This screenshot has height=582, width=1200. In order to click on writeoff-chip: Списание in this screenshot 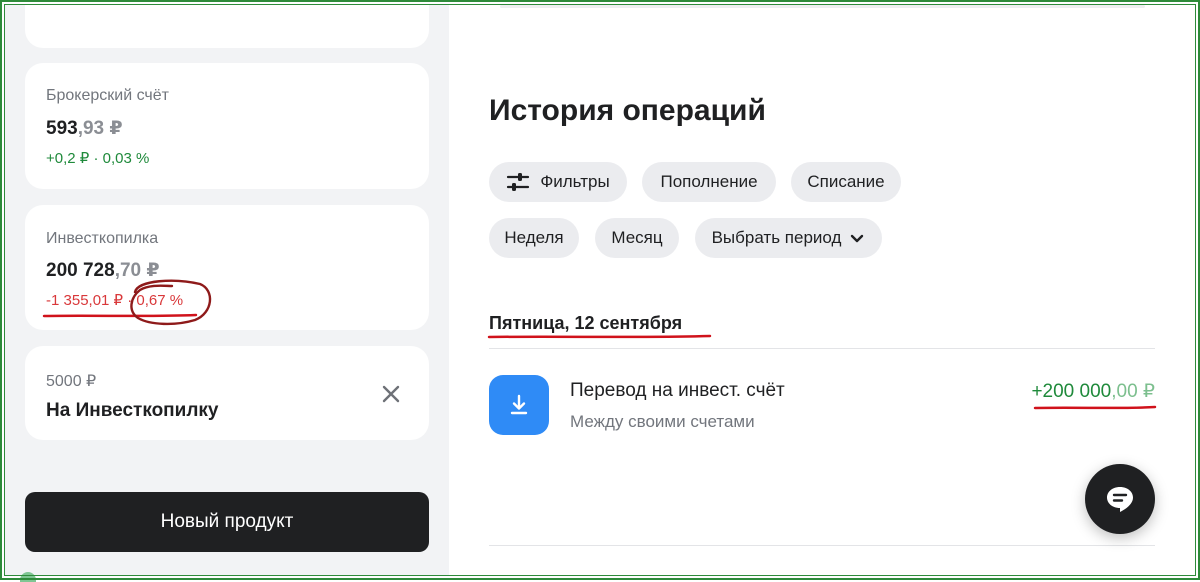, I will do `click(846, 182)`.